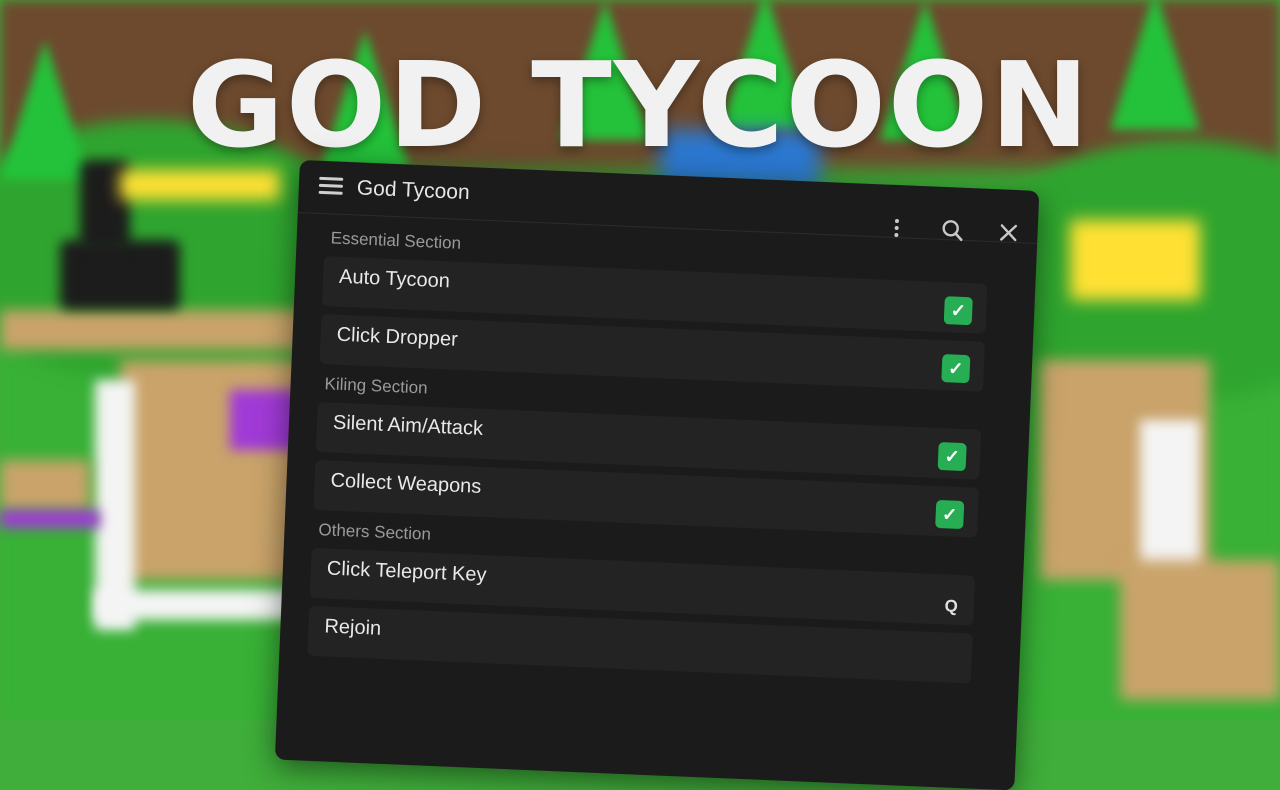 Image resolution: width=1280 pixels, height=790 pixels. What do you see at coordinates (353, 627) in the screenshot?
I see `button-label: Rejoin` at bounding box center [353, 627].